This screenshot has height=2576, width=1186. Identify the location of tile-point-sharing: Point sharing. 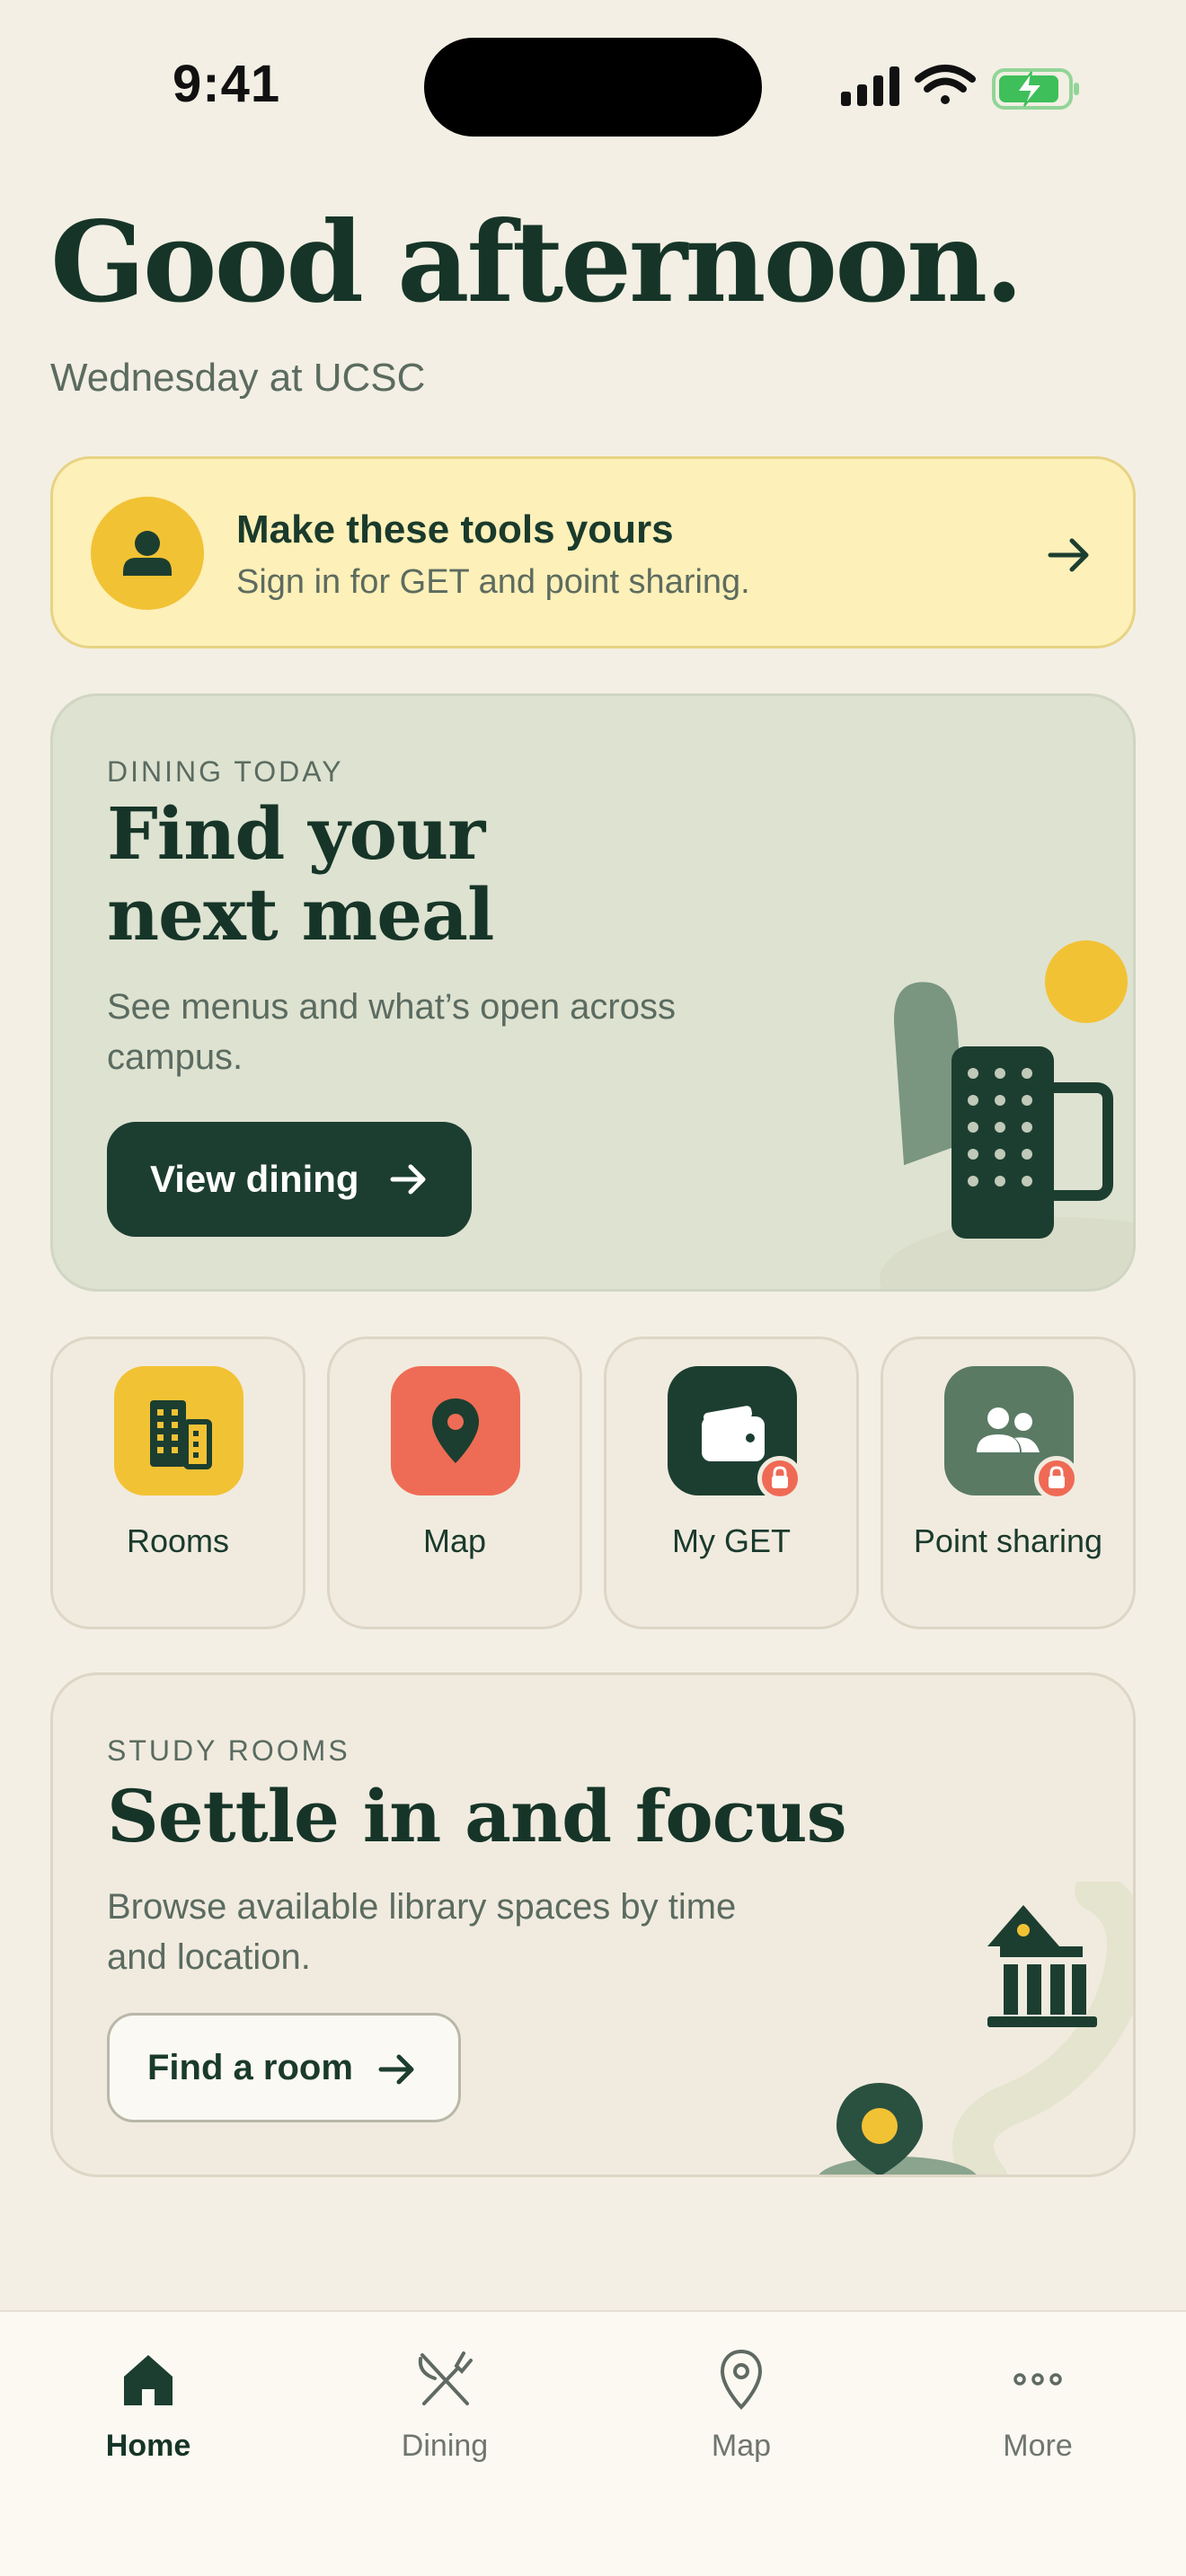
(1008, 1483).